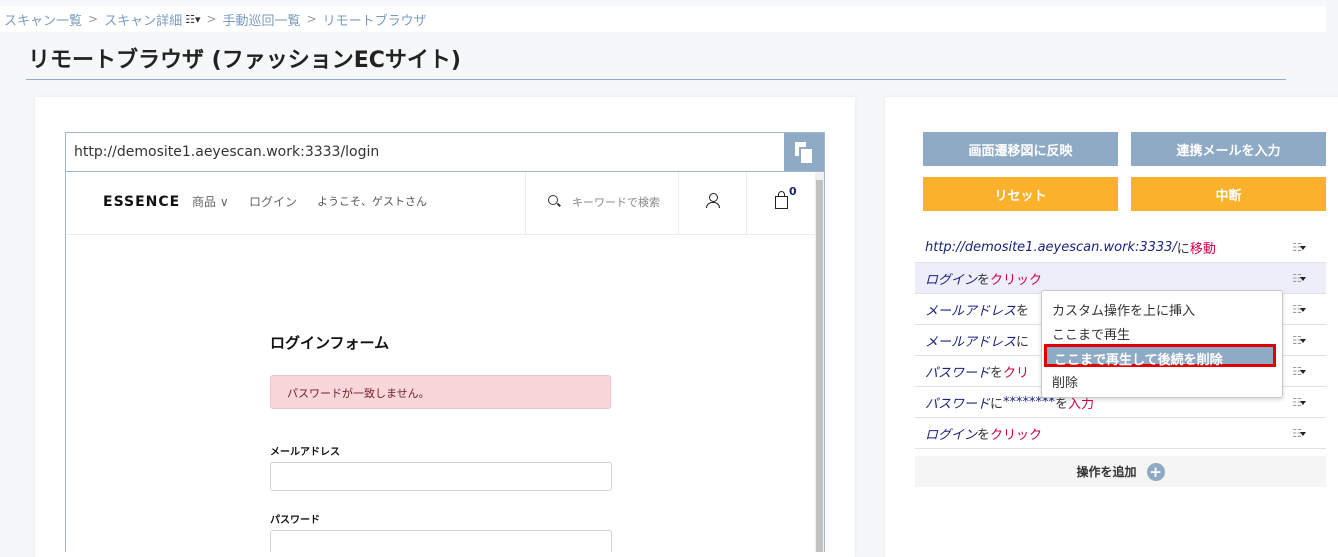 The image size is (1338, 557). I want to click on copy-url-button, so click(804, 152).